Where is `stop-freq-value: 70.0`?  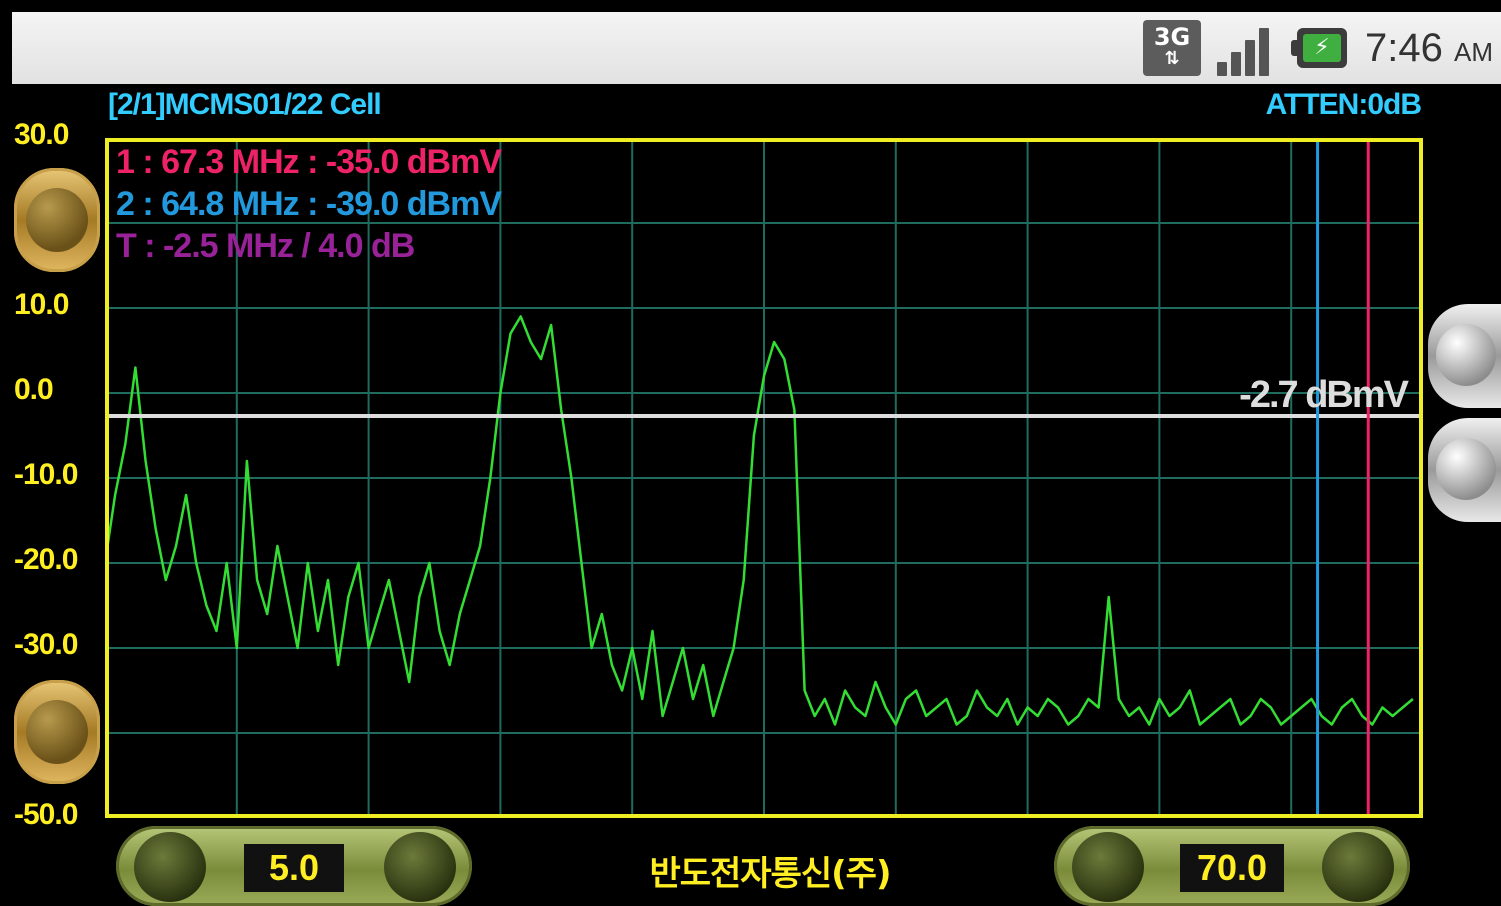
stop-freq-value: 70.0 is located at coordinates (1232, 868).